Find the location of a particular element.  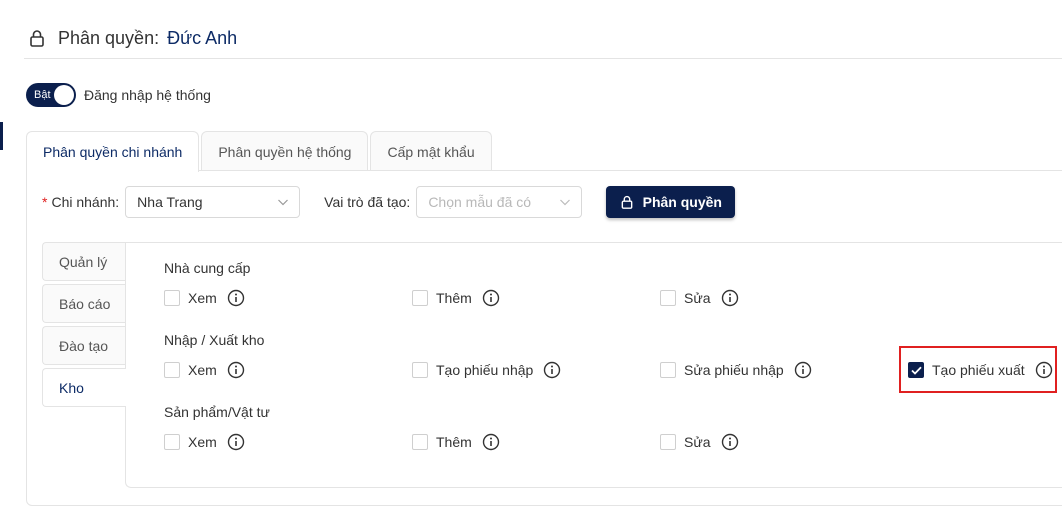

required-marker: * is located at coordinates (45, 202).